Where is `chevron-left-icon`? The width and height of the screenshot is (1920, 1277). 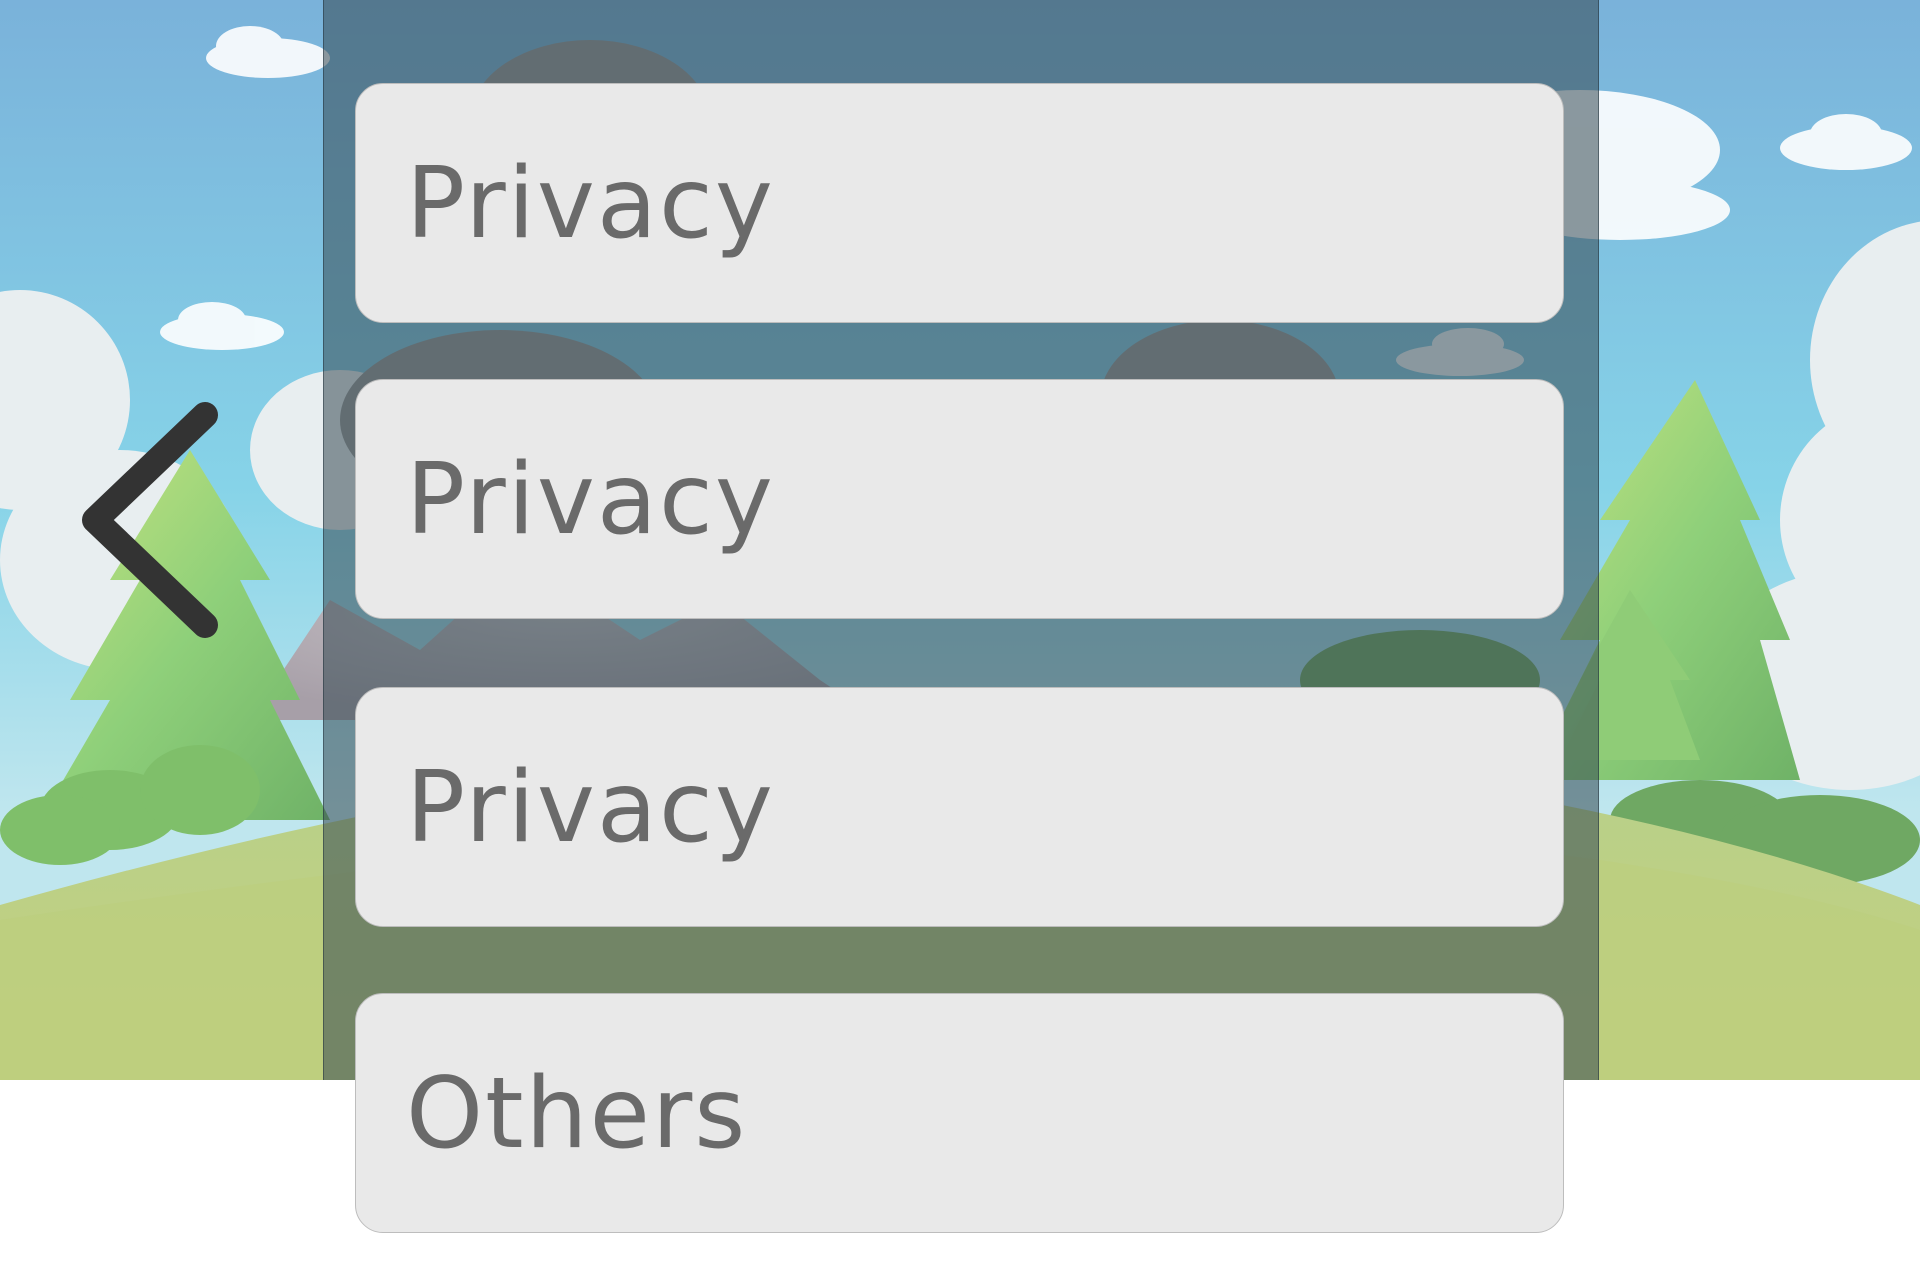 chevron-left-icon is located at coordinates (150, 520).